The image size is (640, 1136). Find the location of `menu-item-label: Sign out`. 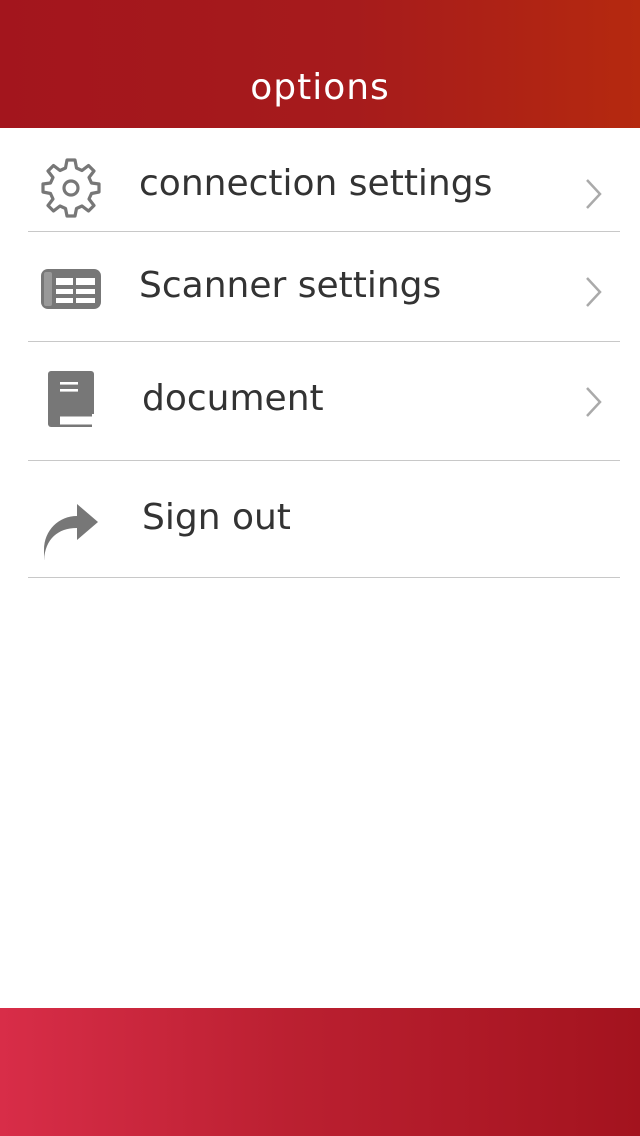

menu-item-label: Sign out is located at coordinates (216, 517).